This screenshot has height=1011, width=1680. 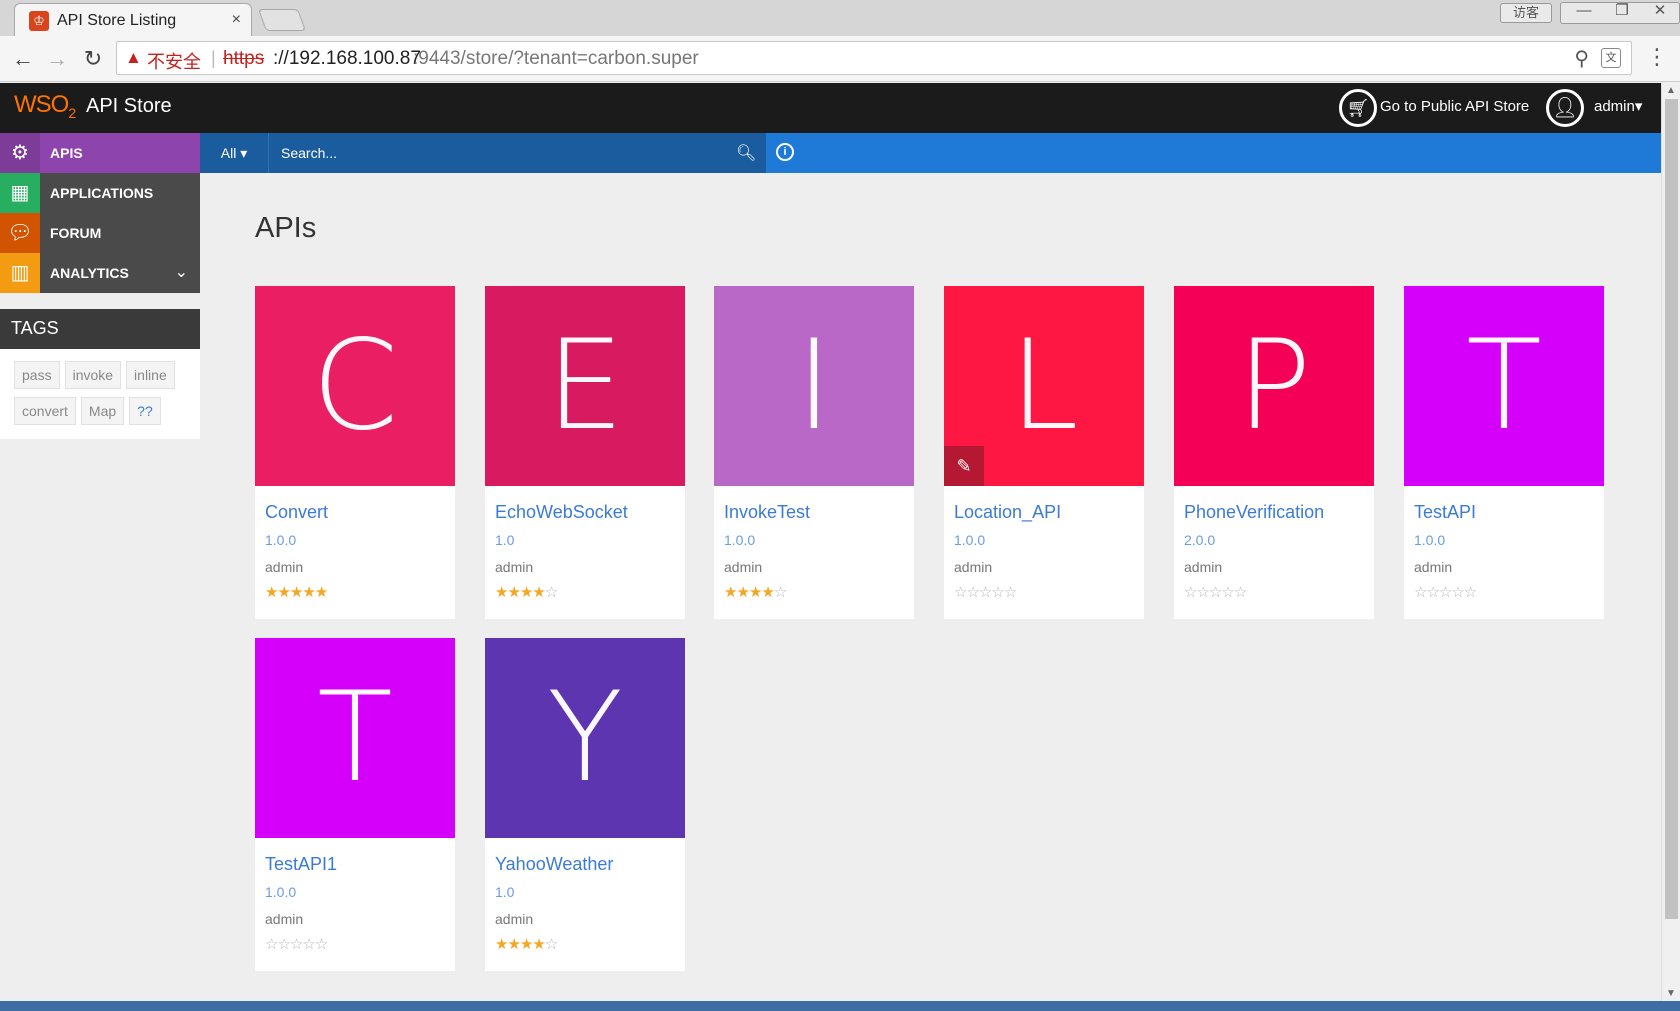 What do you see at coordinates (93, 375) in the screenshot?
I see `tag: invoke` at bounding box center [93, 375].